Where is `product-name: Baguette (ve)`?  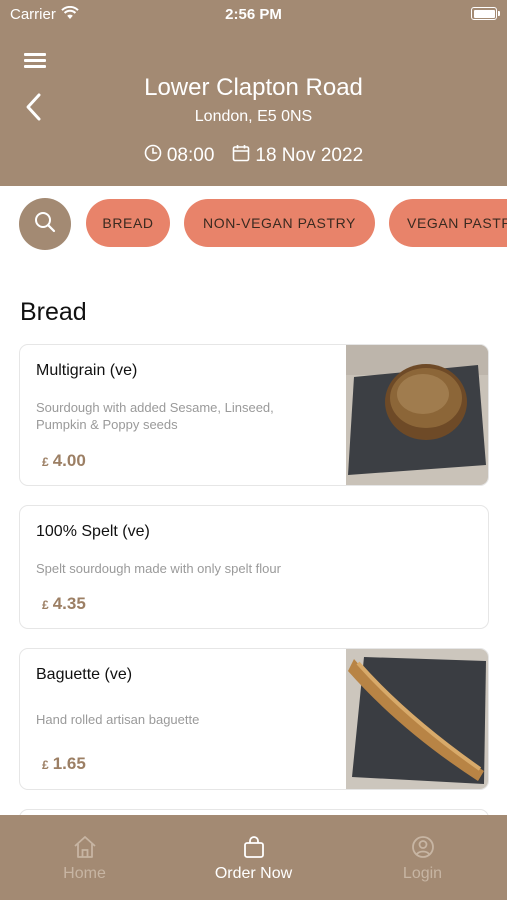
product-name: Baguette (ve) is located at coordinates (84, 674).